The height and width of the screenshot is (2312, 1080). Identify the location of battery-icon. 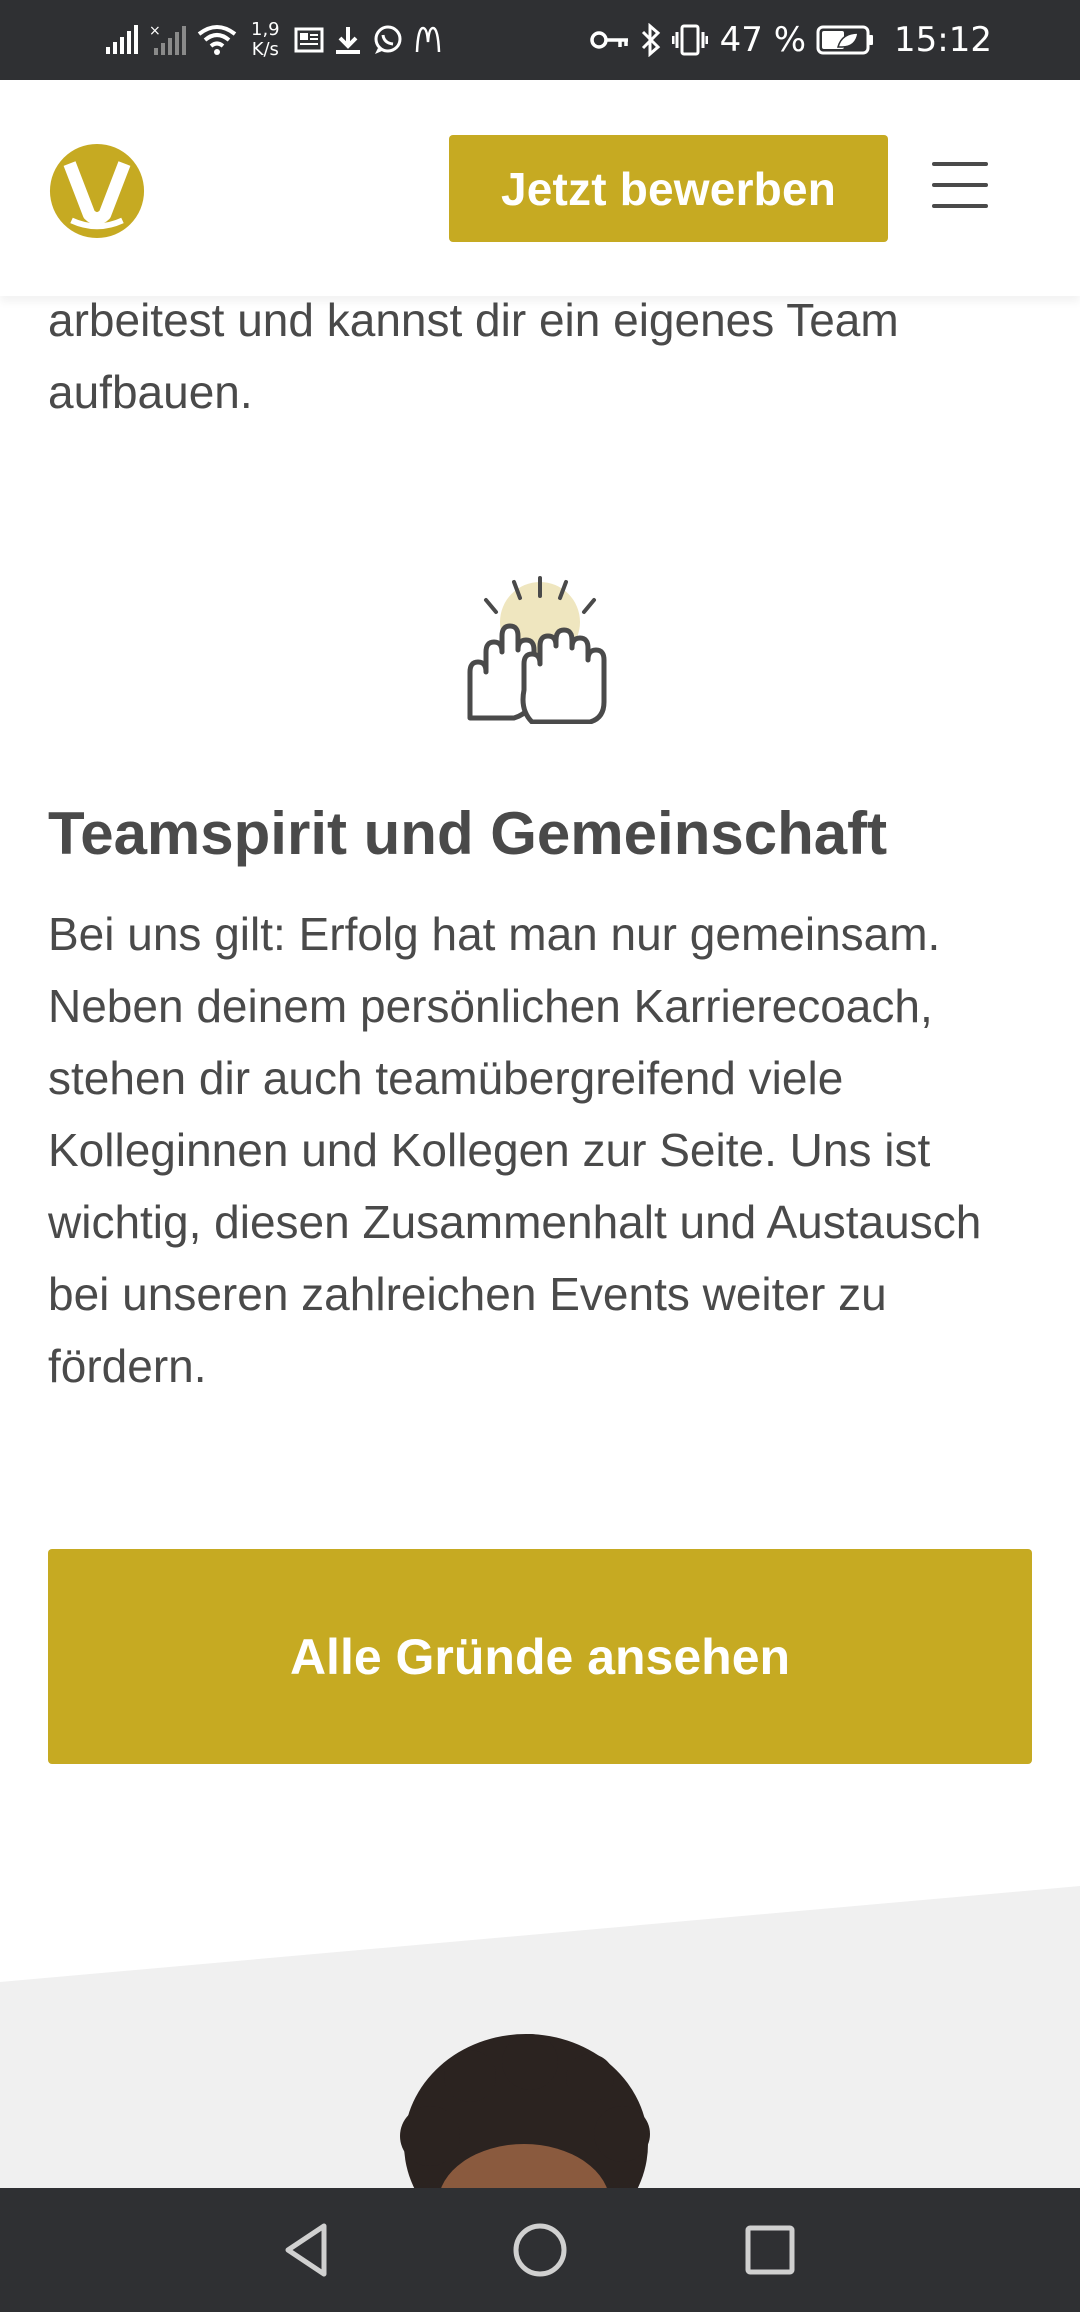
(845, 40).